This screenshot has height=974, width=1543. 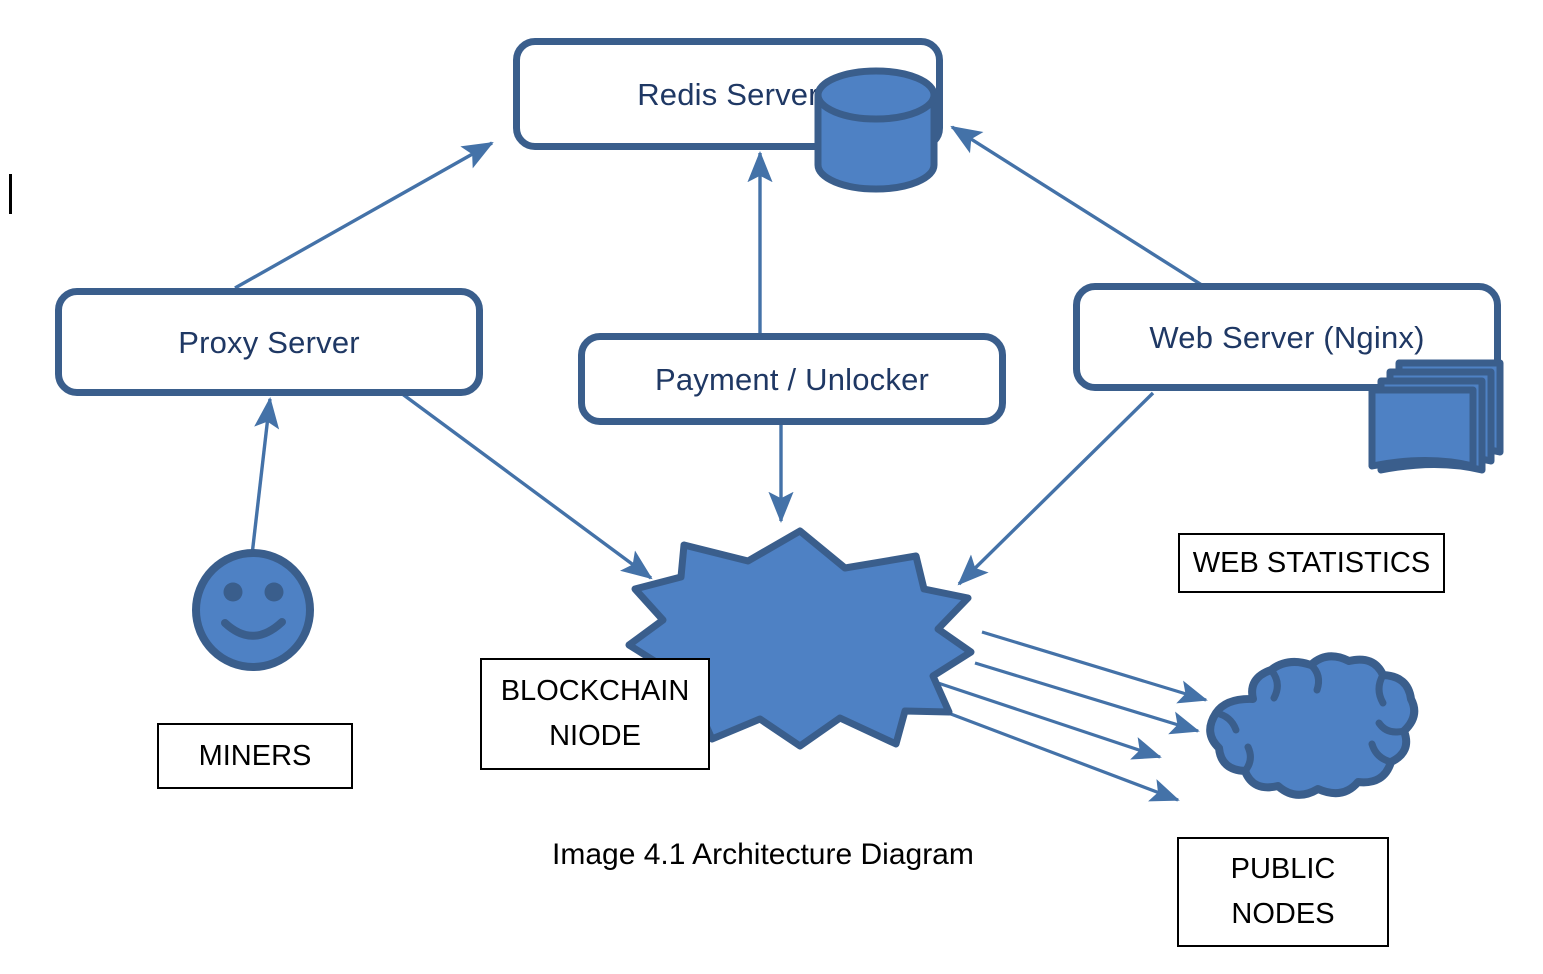 I want to click on label-blockchain-node-line1: BLOCKCHAIN, so click(x=595, y=691).